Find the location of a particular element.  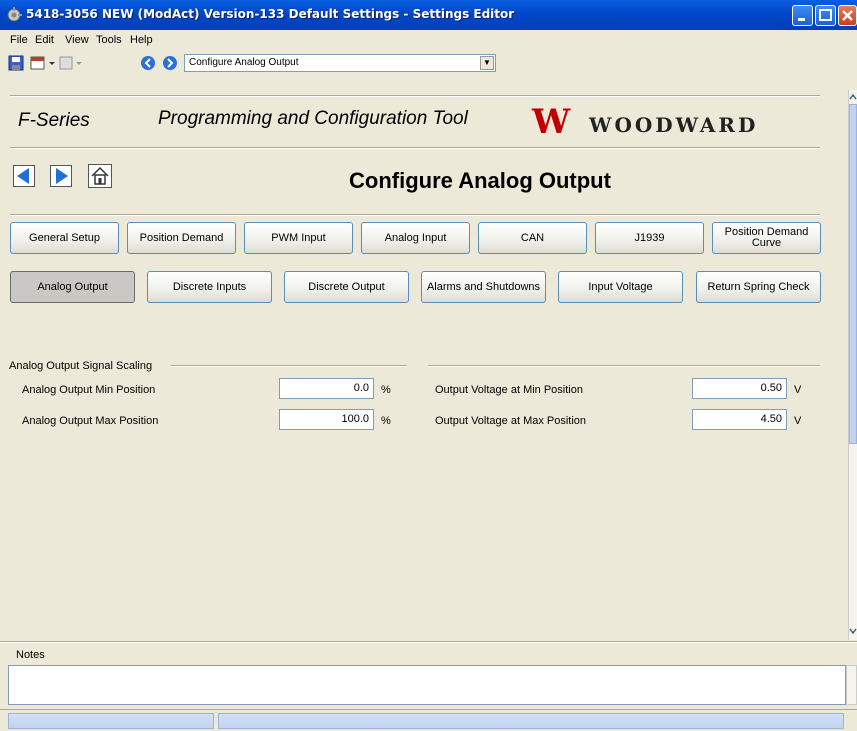

page-title: Configure Analog Output is located at coordinates (480, 180).